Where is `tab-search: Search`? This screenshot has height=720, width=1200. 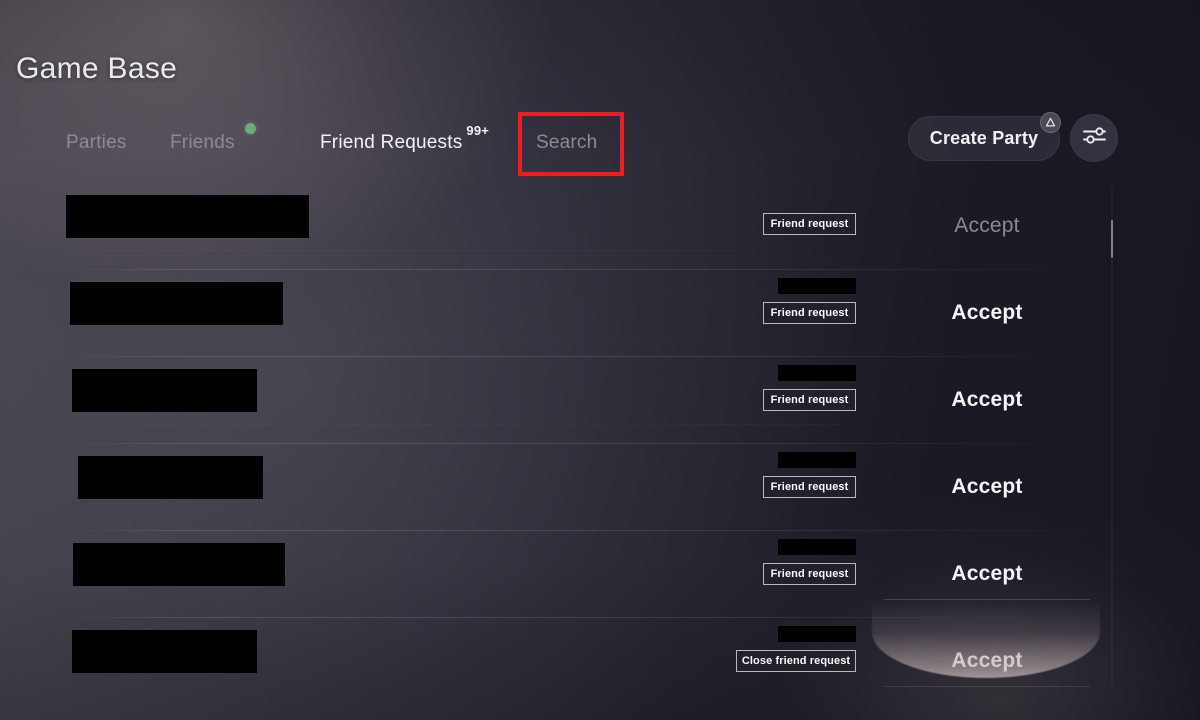
tab-search: Search is located at coordinates (566, 143).